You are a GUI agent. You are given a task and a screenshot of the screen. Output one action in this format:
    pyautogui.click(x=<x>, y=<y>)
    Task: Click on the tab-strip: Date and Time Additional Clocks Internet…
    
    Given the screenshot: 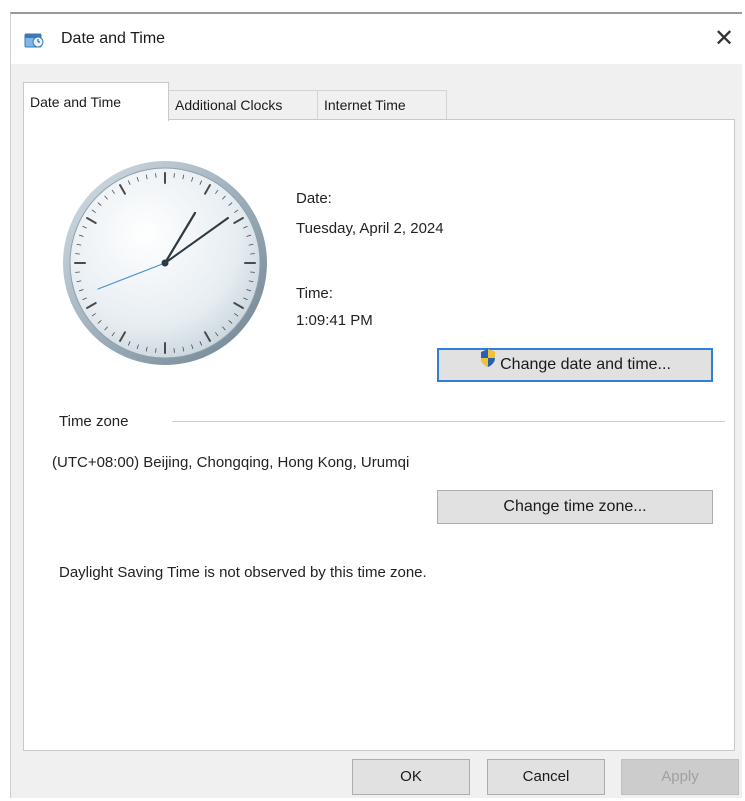 What is the action you would take?
    pyautogui.click(x=379, y=101)
    